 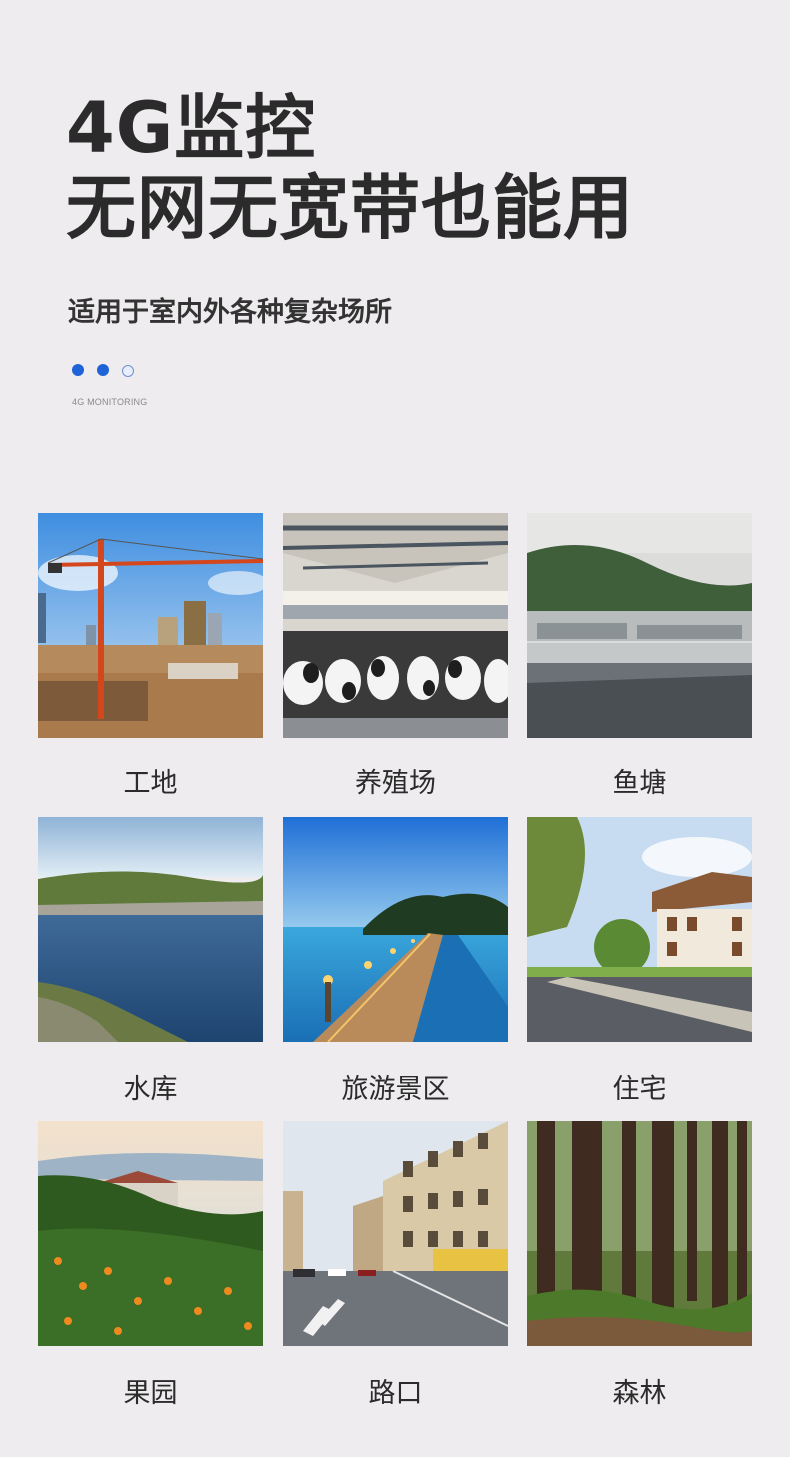 I want to click on scene-label-farm: 养殖场, so click(x=395, y=783).